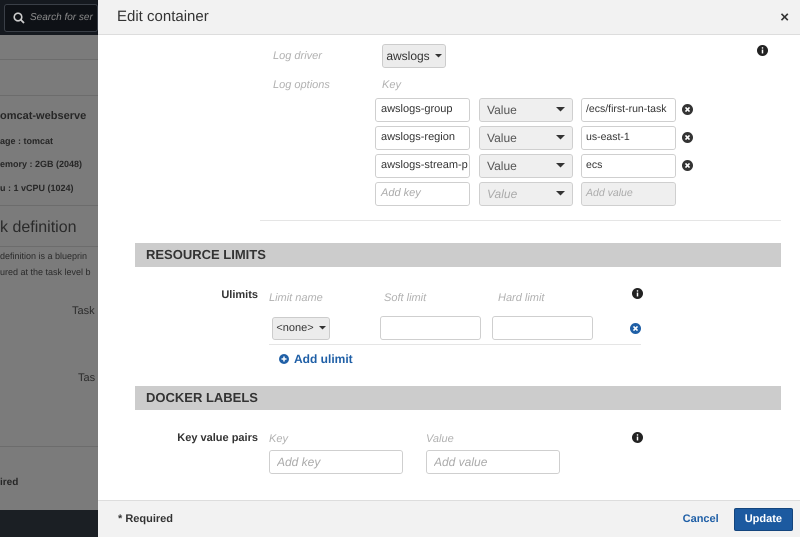  I want to click on search-icon, so click(19, 18).